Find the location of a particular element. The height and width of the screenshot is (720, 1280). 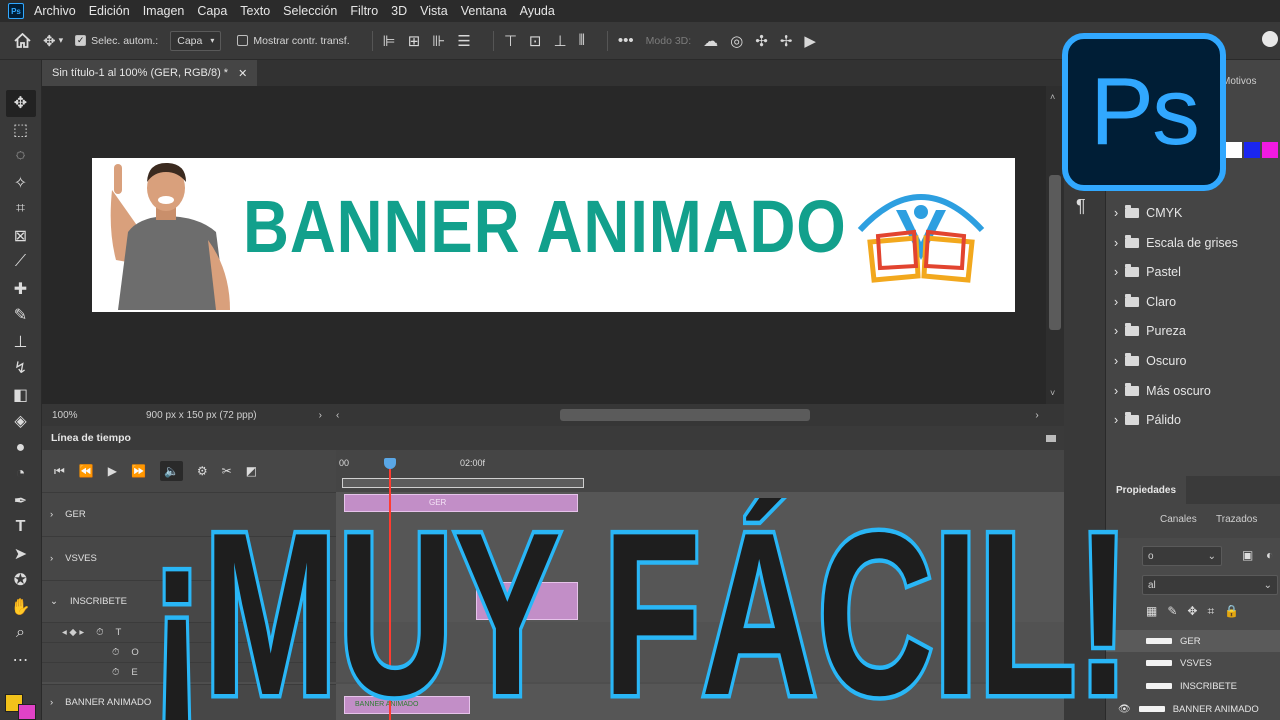

next-frame-icon: ⏩ is located at coordinates (138, 471).